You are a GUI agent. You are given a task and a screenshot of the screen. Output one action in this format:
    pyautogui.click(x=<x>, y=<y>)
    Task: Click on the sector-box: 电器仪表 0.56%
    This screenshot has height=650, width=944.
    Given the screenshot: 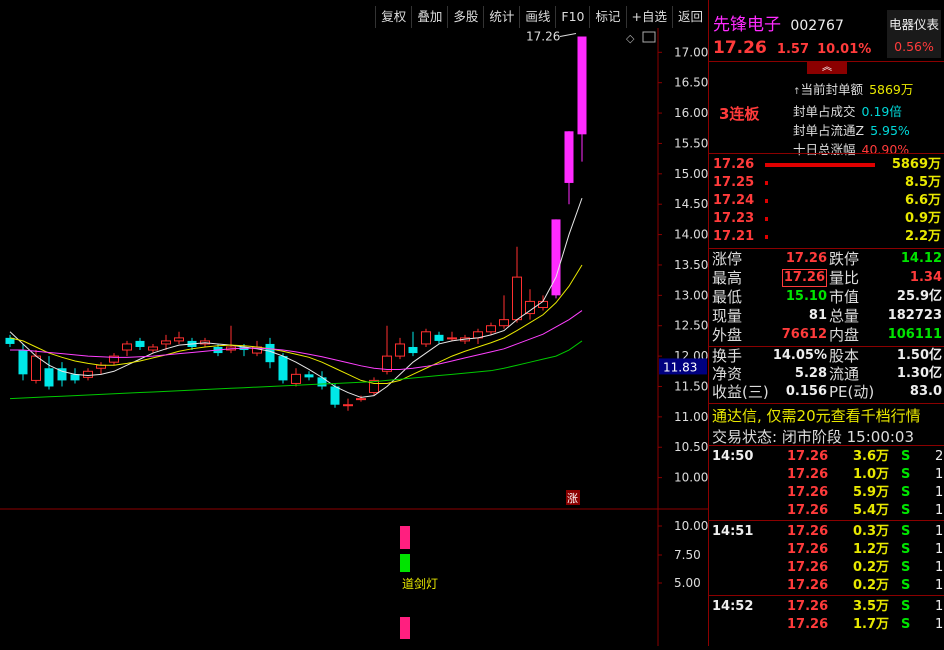 What is the action you would take?
    pyautogui.click(x=914, y=34)
    